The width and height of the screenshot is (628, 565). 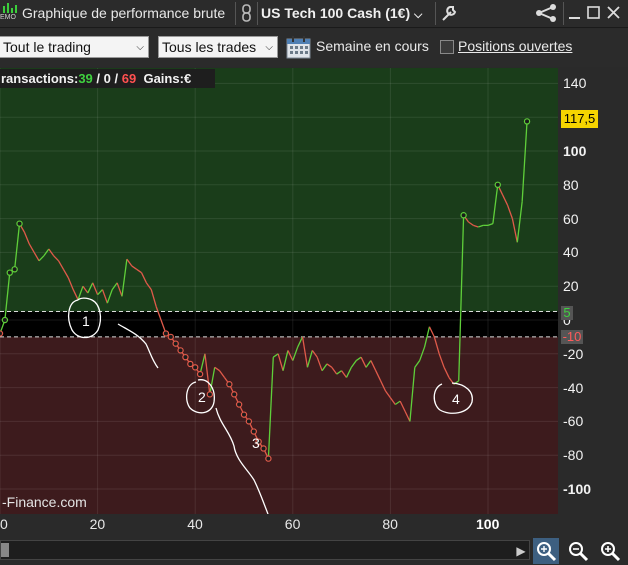 What do you see at coordinates (195, 524) in the screenshot?
I see `x-tick-label: 40` at bounding box center [195, 524].